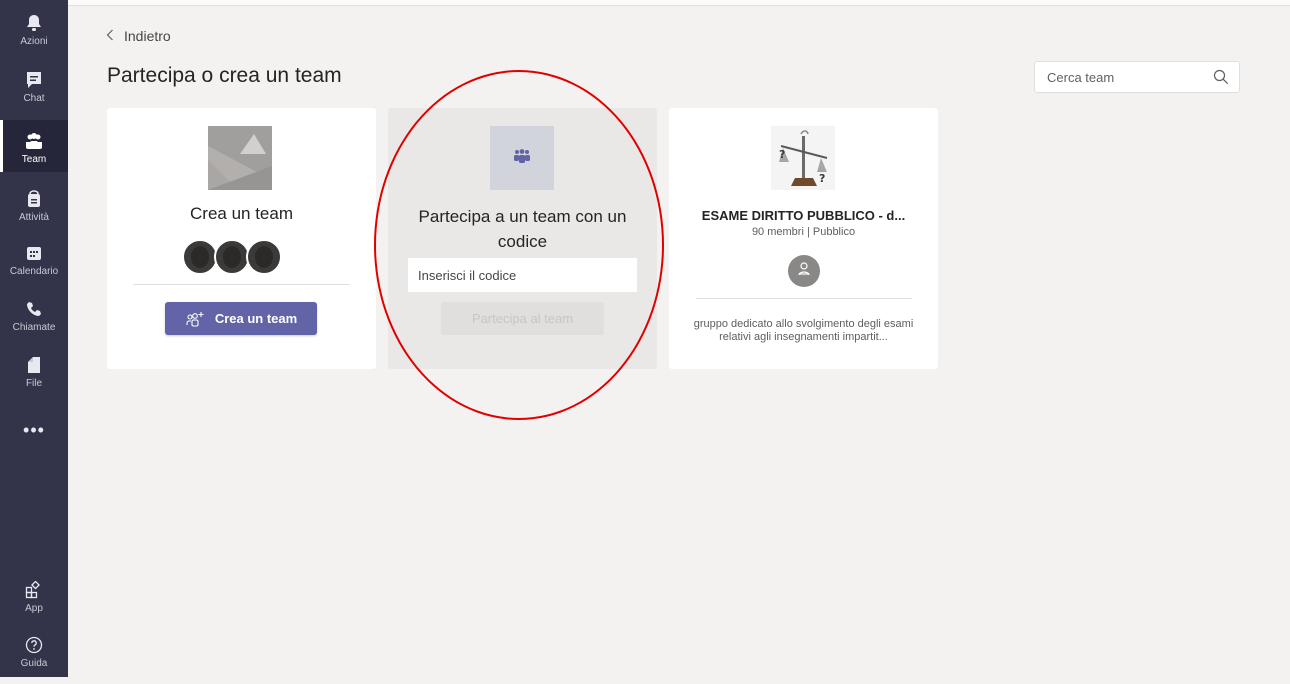 This screenshot has width=1290, height=684. What do you see at coordinates (240, 158) in the screenshot?
I see `team-placeholder-image` at bounding box center [240, 158].